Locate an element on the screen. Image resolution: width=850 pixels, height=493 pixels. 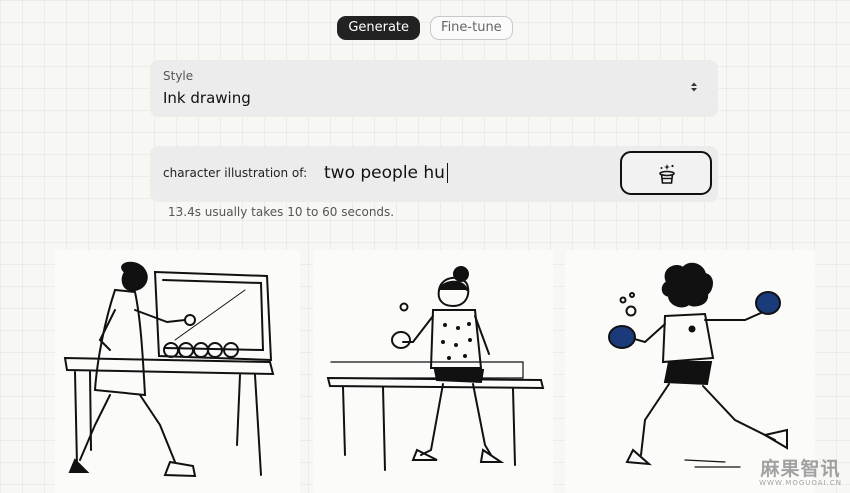
generate-button is located at coordinates (666, 173).